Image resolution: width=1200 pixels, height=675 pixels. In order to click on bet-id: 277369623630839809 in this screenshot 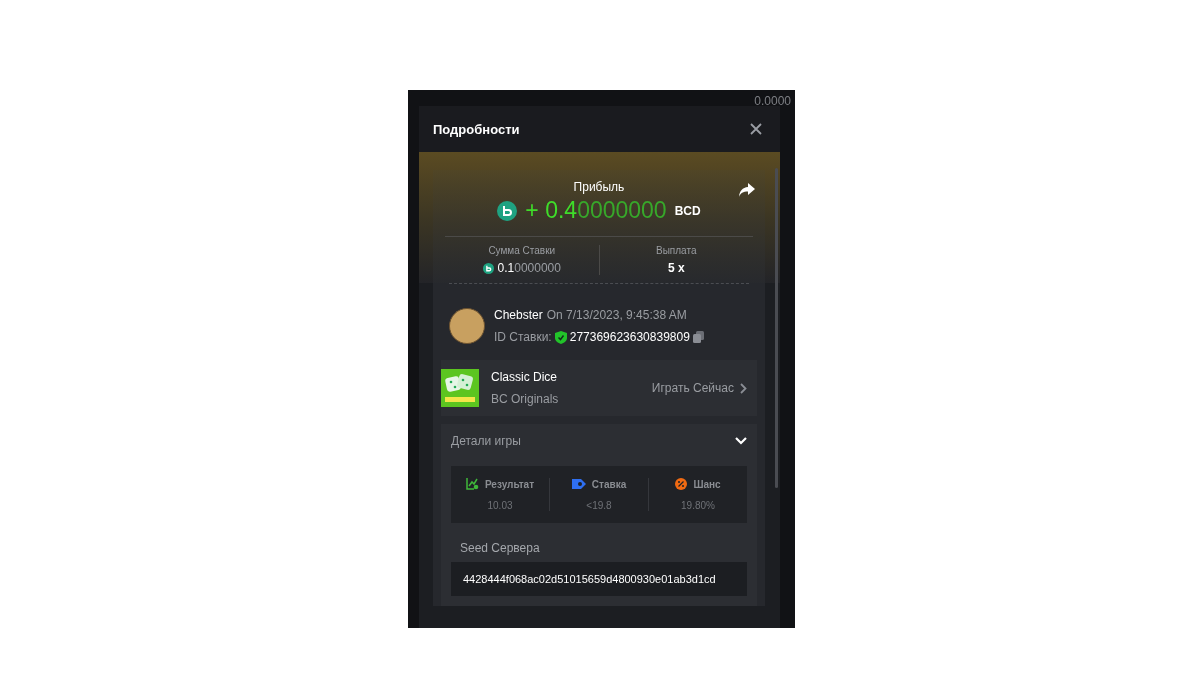, I will do `click(629, 337)`.